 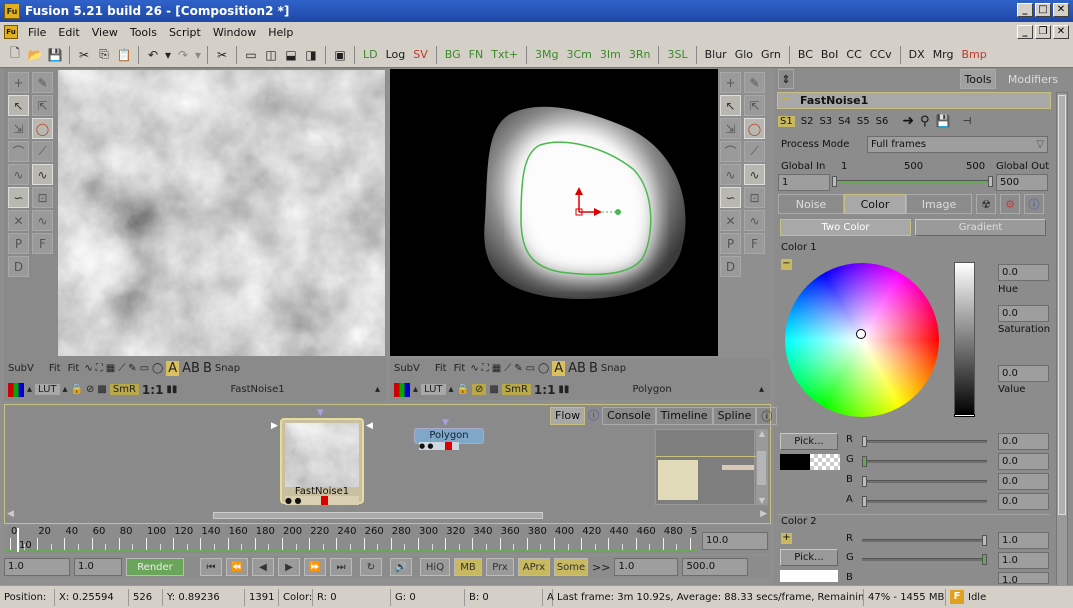 I want to click on color2-swatch, so click(x=809, y=576).